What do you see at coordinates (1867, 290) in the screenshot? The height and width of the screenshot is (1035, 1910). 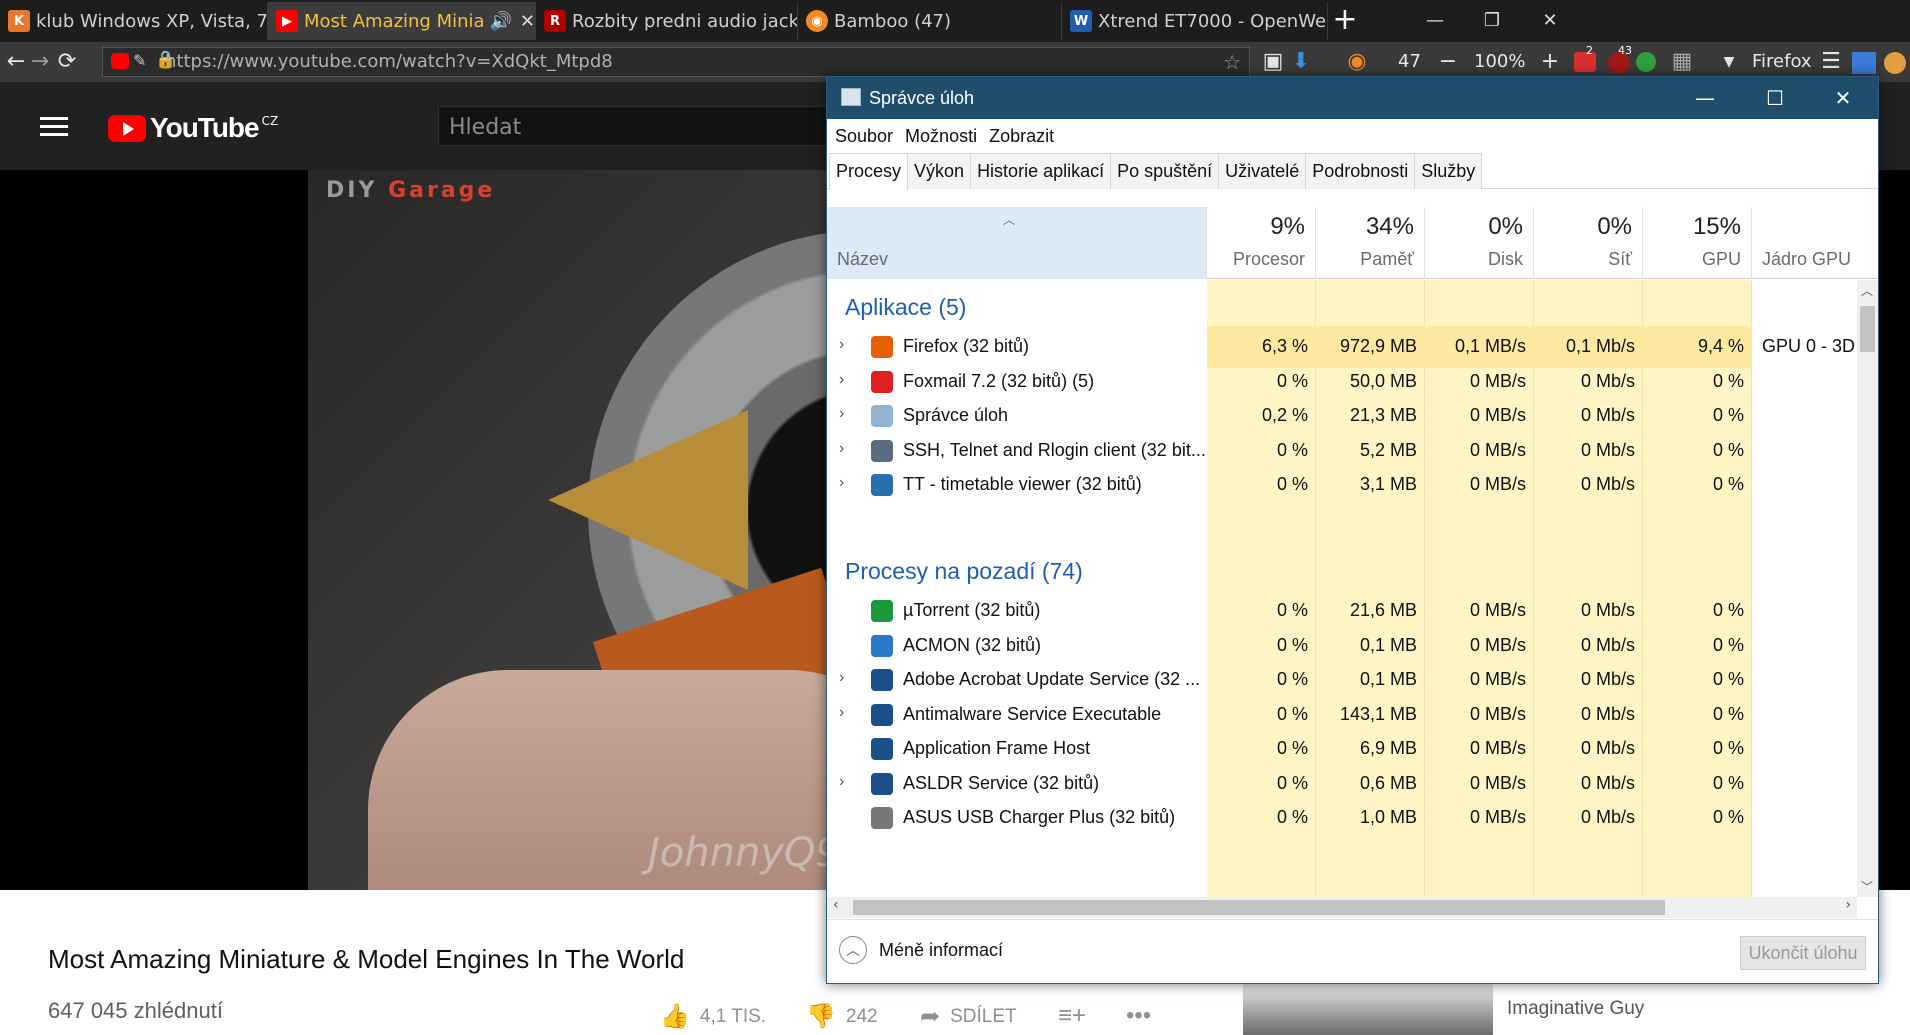 I see `scroll-up-icon: ︿` at bounding box center [1867, 290].